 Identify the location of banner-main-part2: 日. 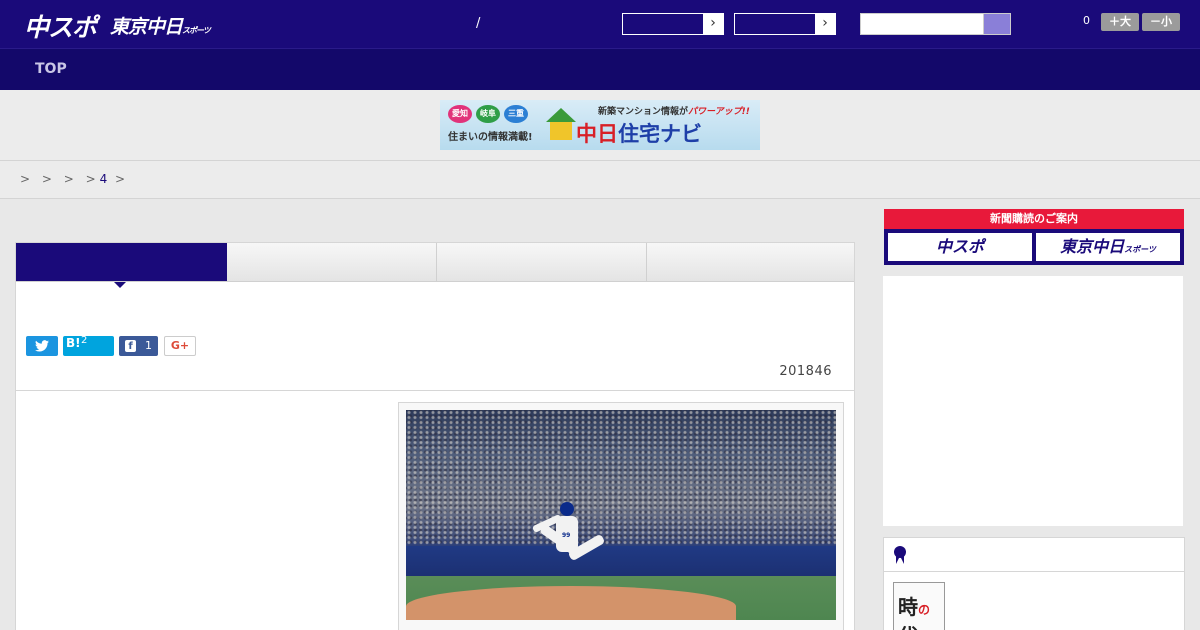
(607, 134).